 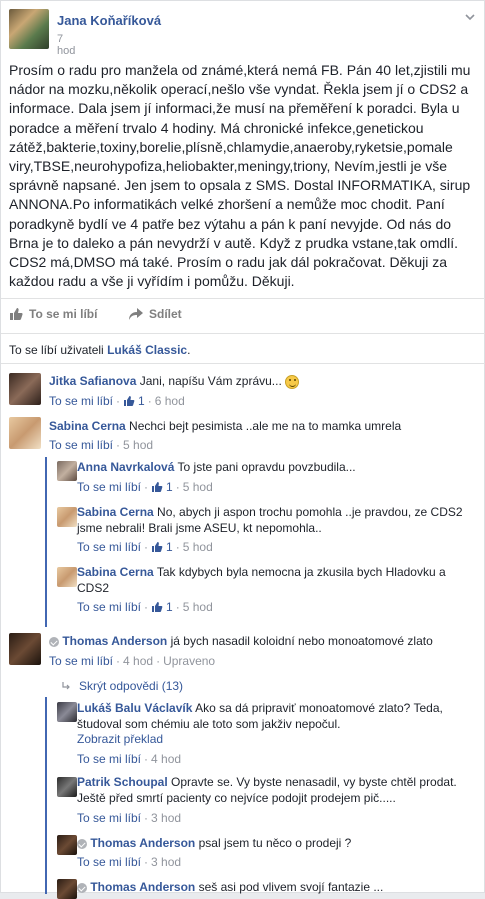 I want to click on commenter-name: Anna Navrkalová, so click(x=125, y=467).